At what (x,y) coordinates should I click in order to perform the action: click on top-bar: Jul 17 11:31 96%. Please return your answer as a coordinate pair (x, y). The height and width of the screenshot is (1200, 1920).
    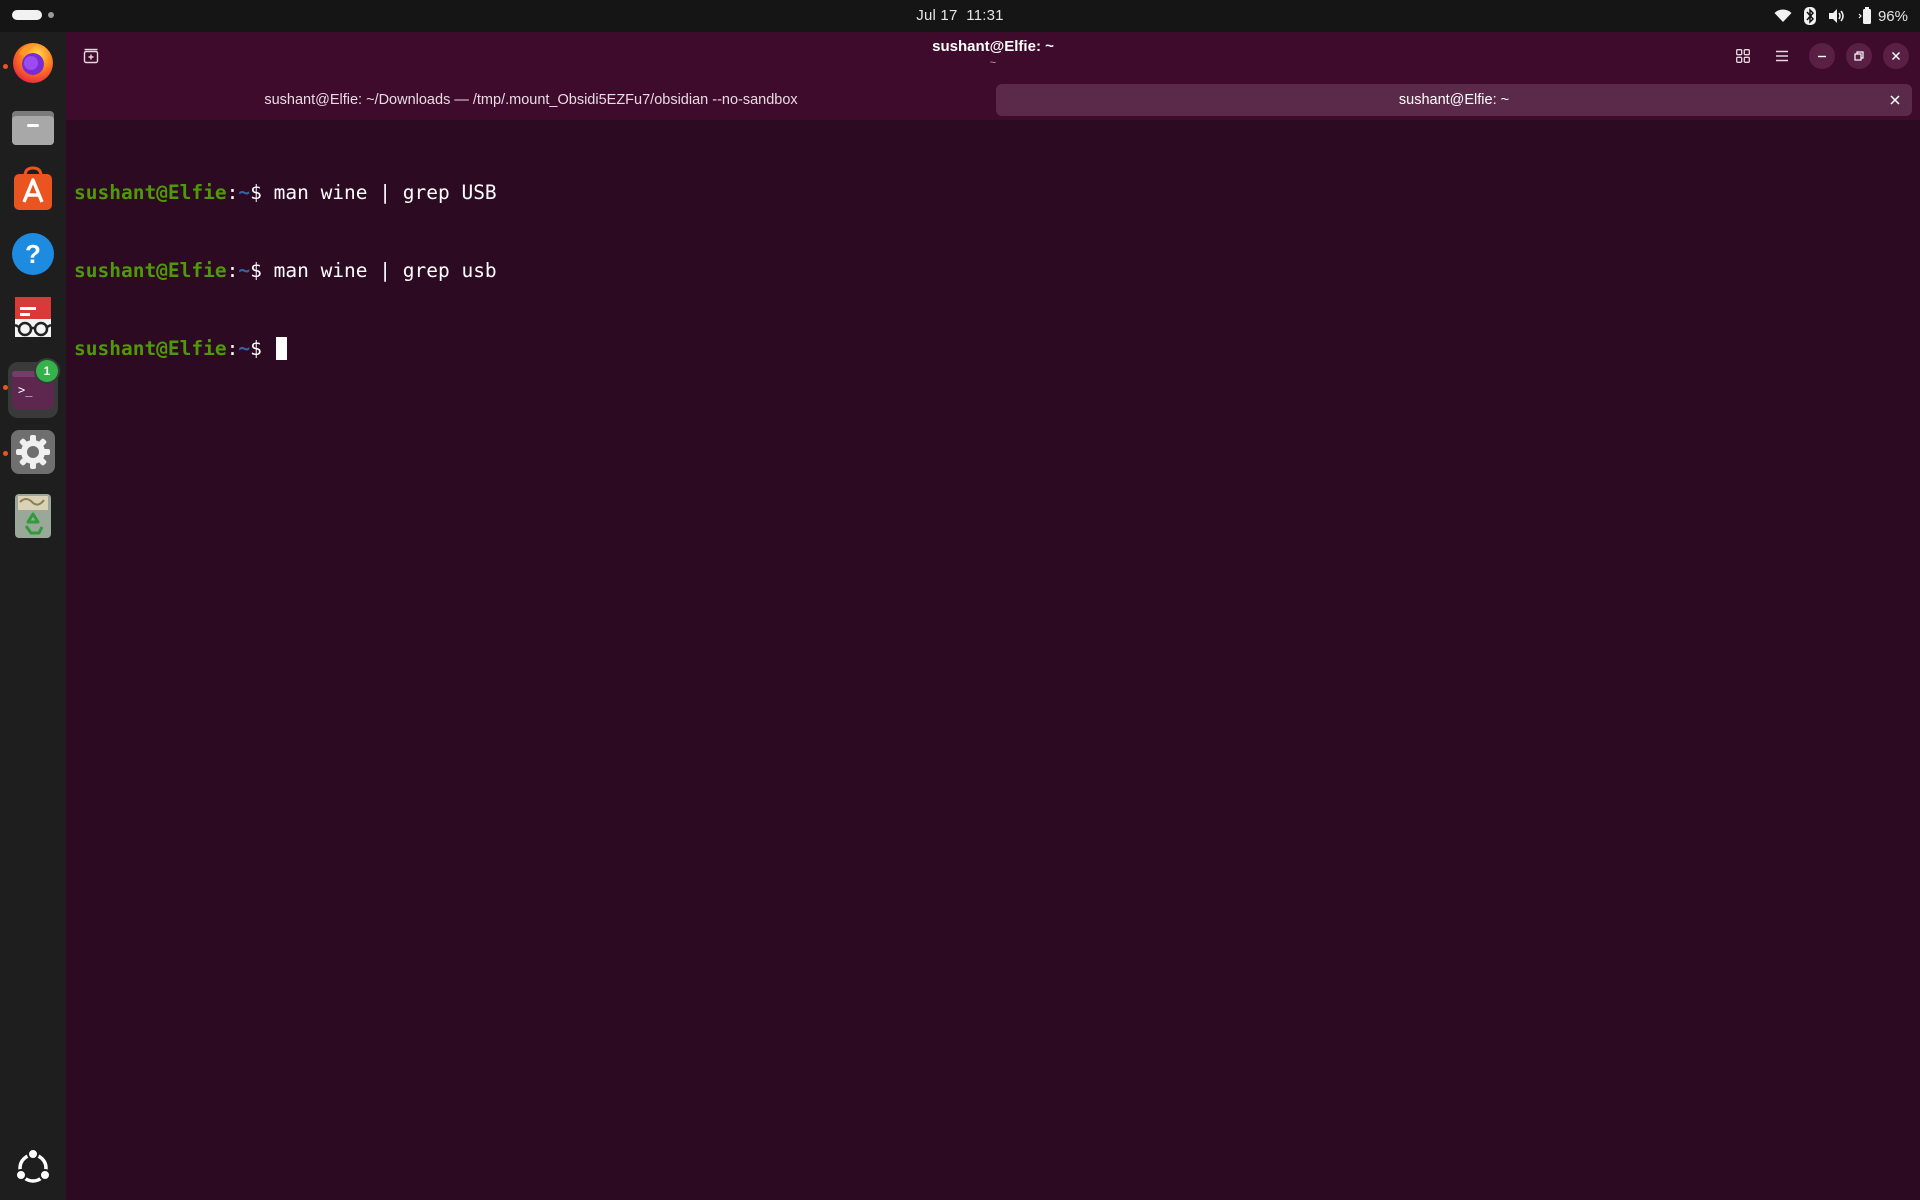
    Looking at the image, I should click on (960, 16).